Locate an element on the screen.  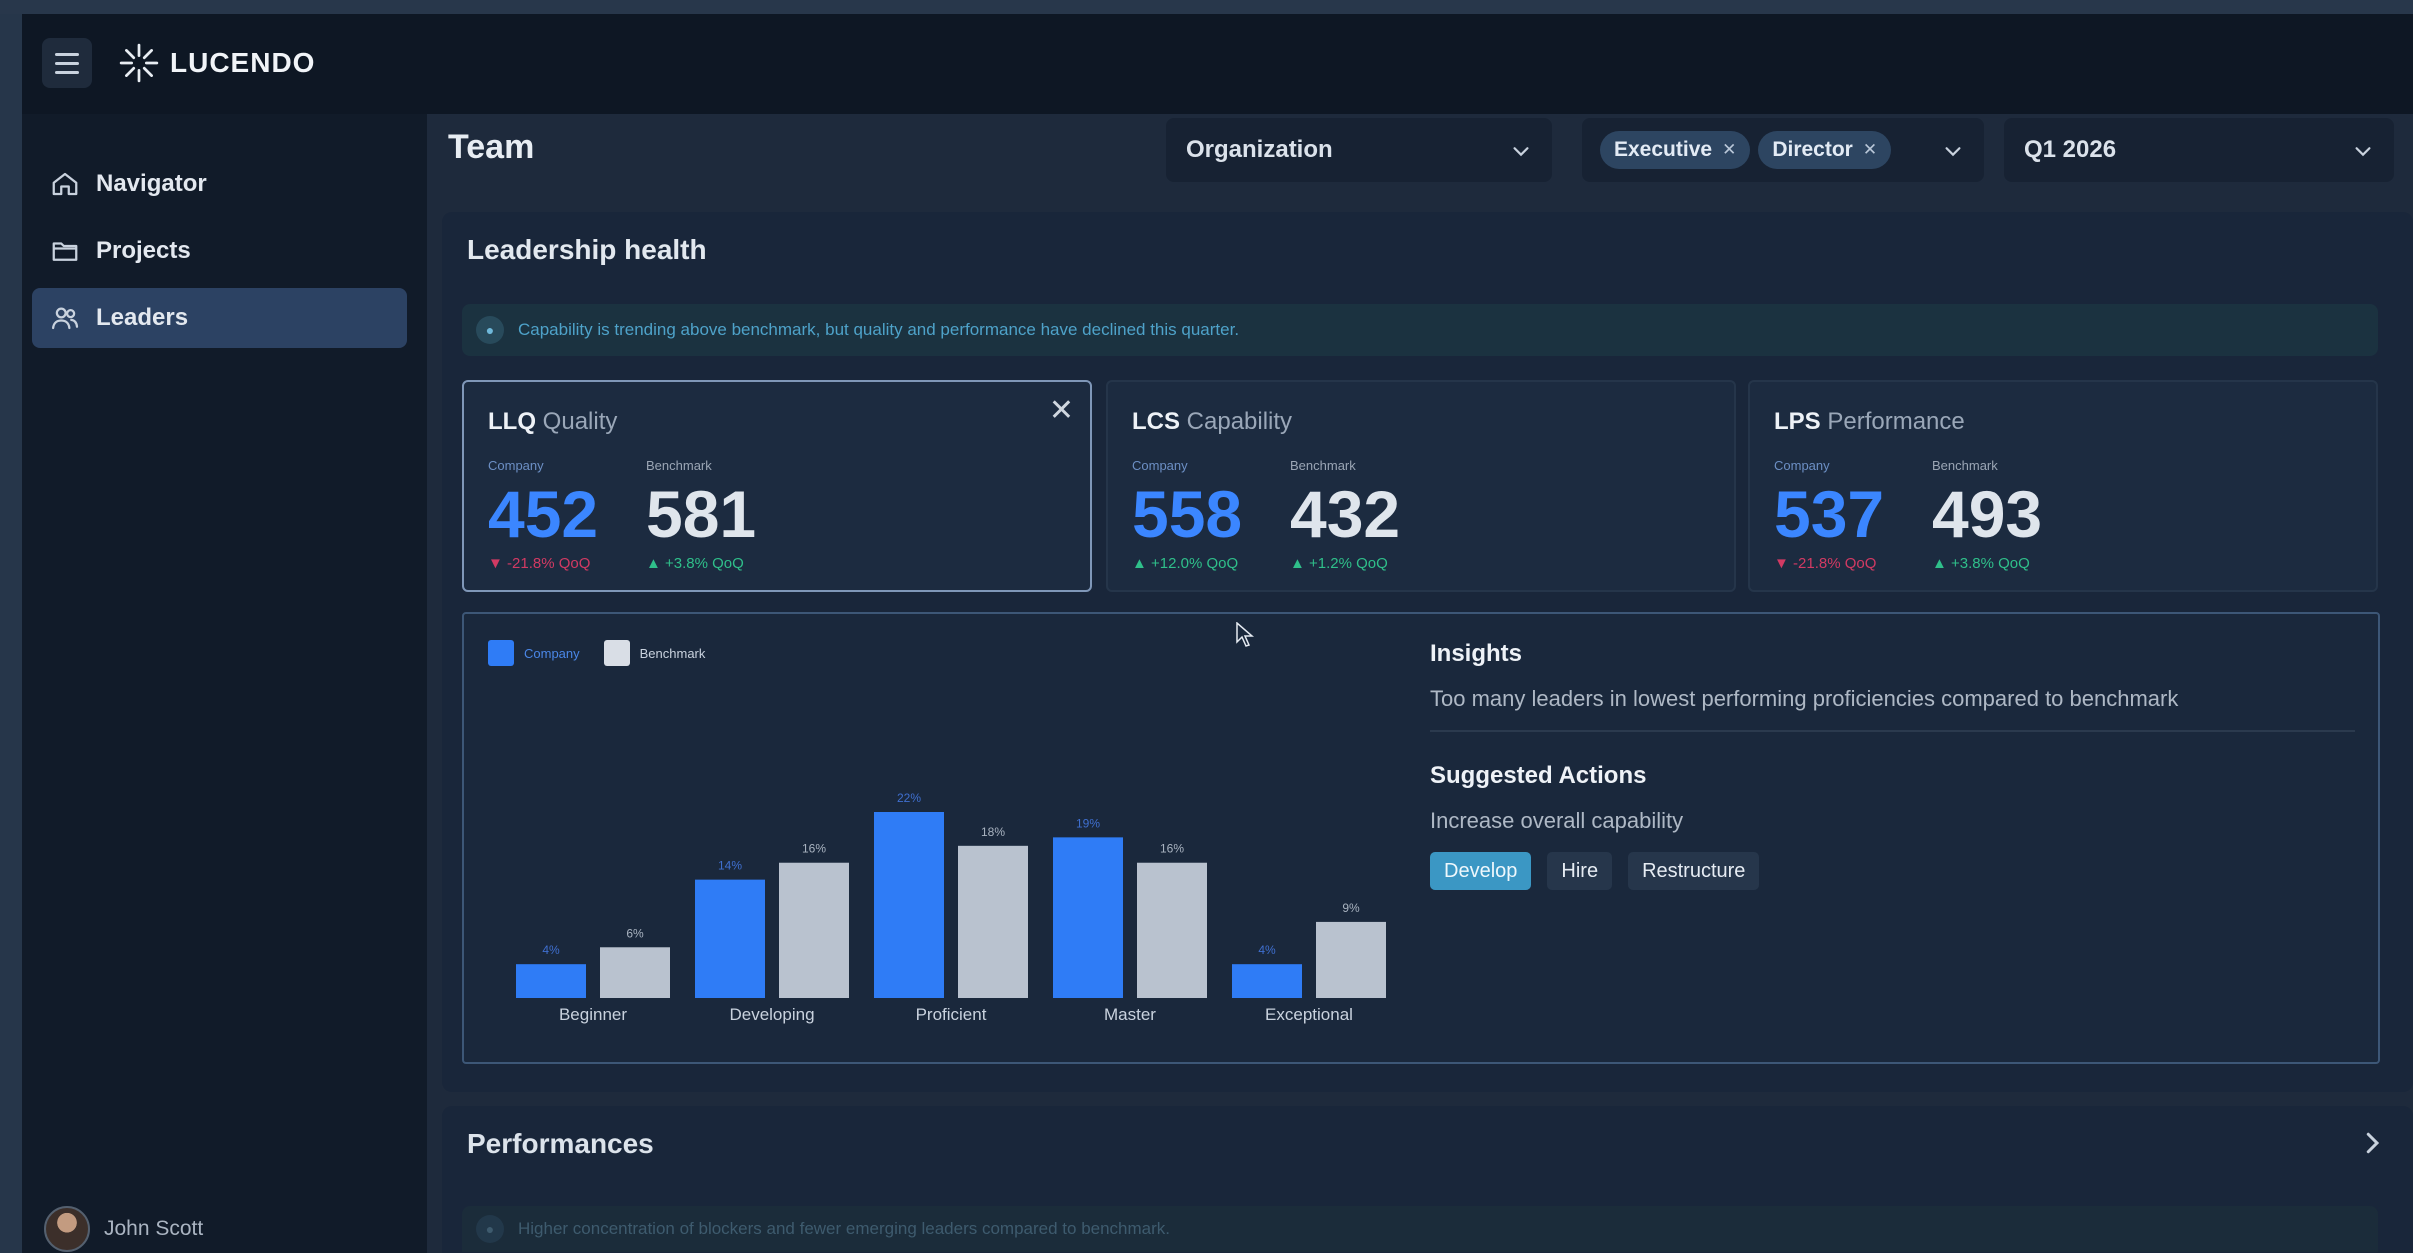
data-label: 6% is located at coordinates (635, 933).